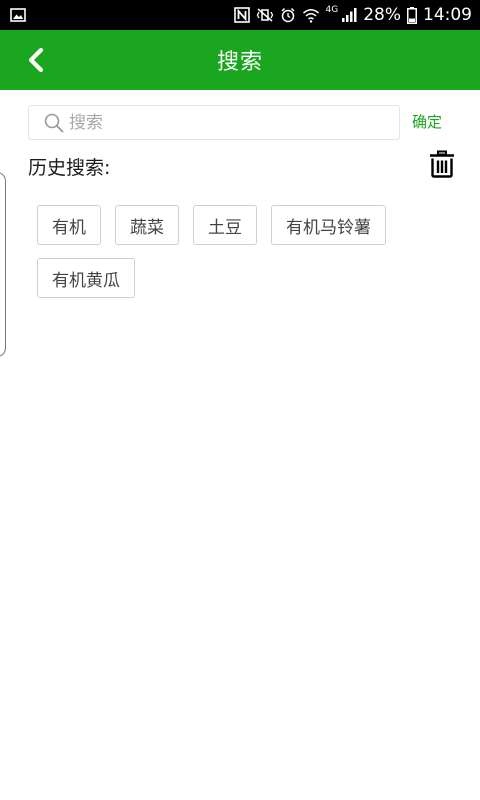  What do you see at coordinates (328, 225) in the screenshot?
I see `history-tag: 有机马铃薯` at bounding box center [328, 225].